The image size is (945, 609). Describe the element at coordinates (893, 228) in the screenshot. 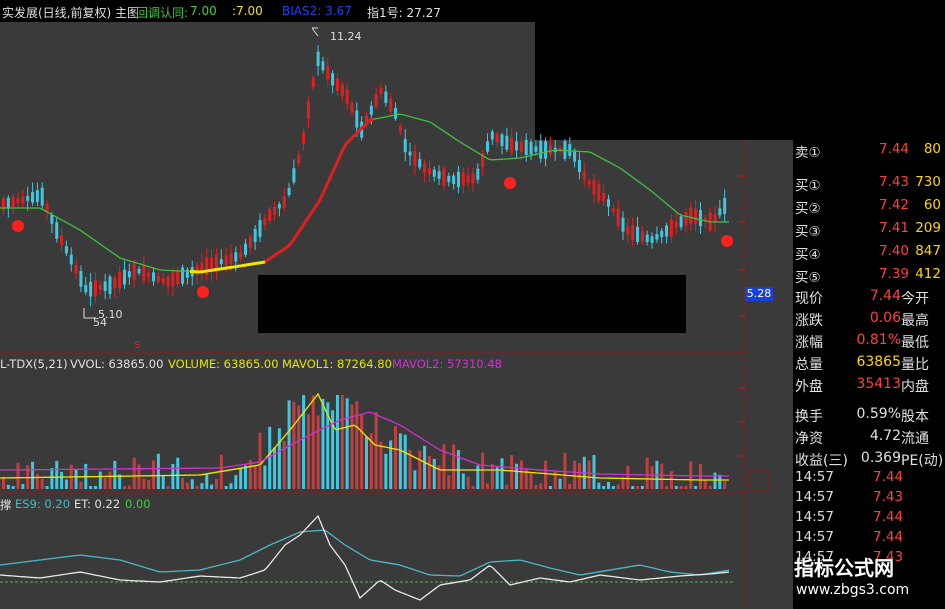

I see `order-book-price: 7.41` at that location.